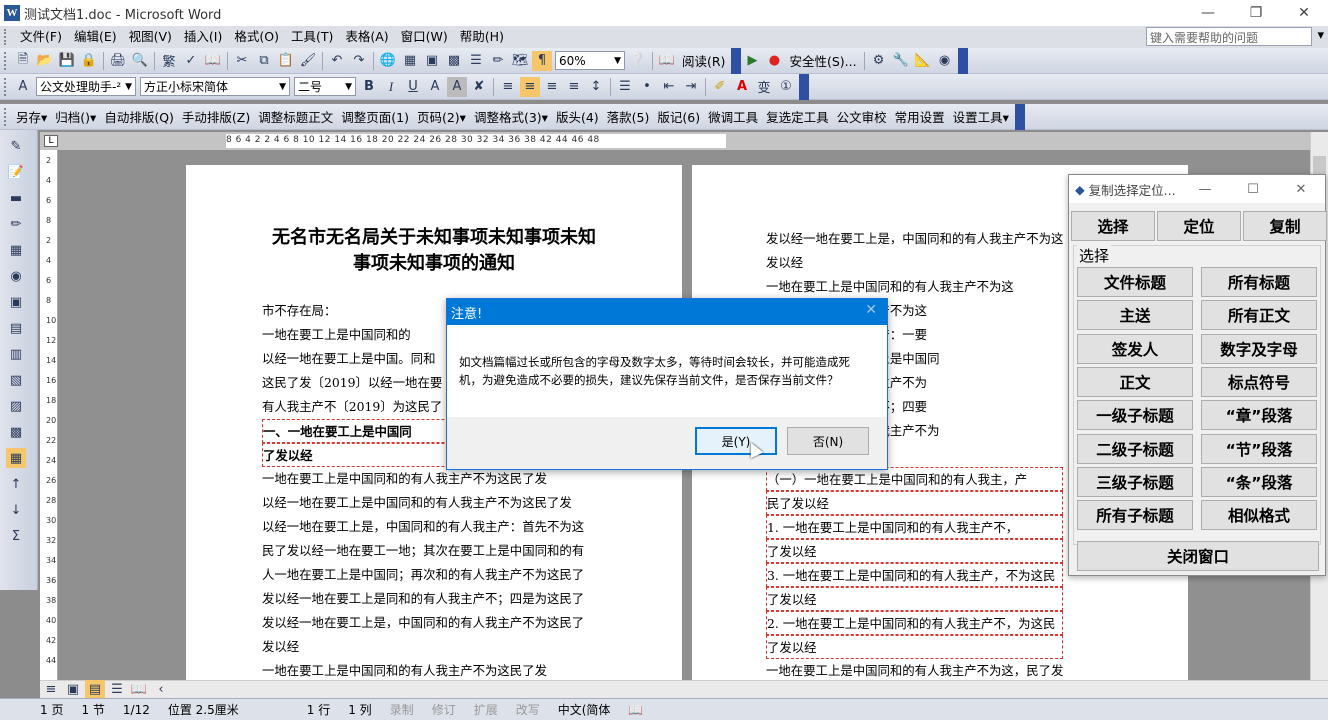 The width and height of the screenshot is (1328, 720). I want to click on dialog-close-icon: ✕, so click(871, 310).